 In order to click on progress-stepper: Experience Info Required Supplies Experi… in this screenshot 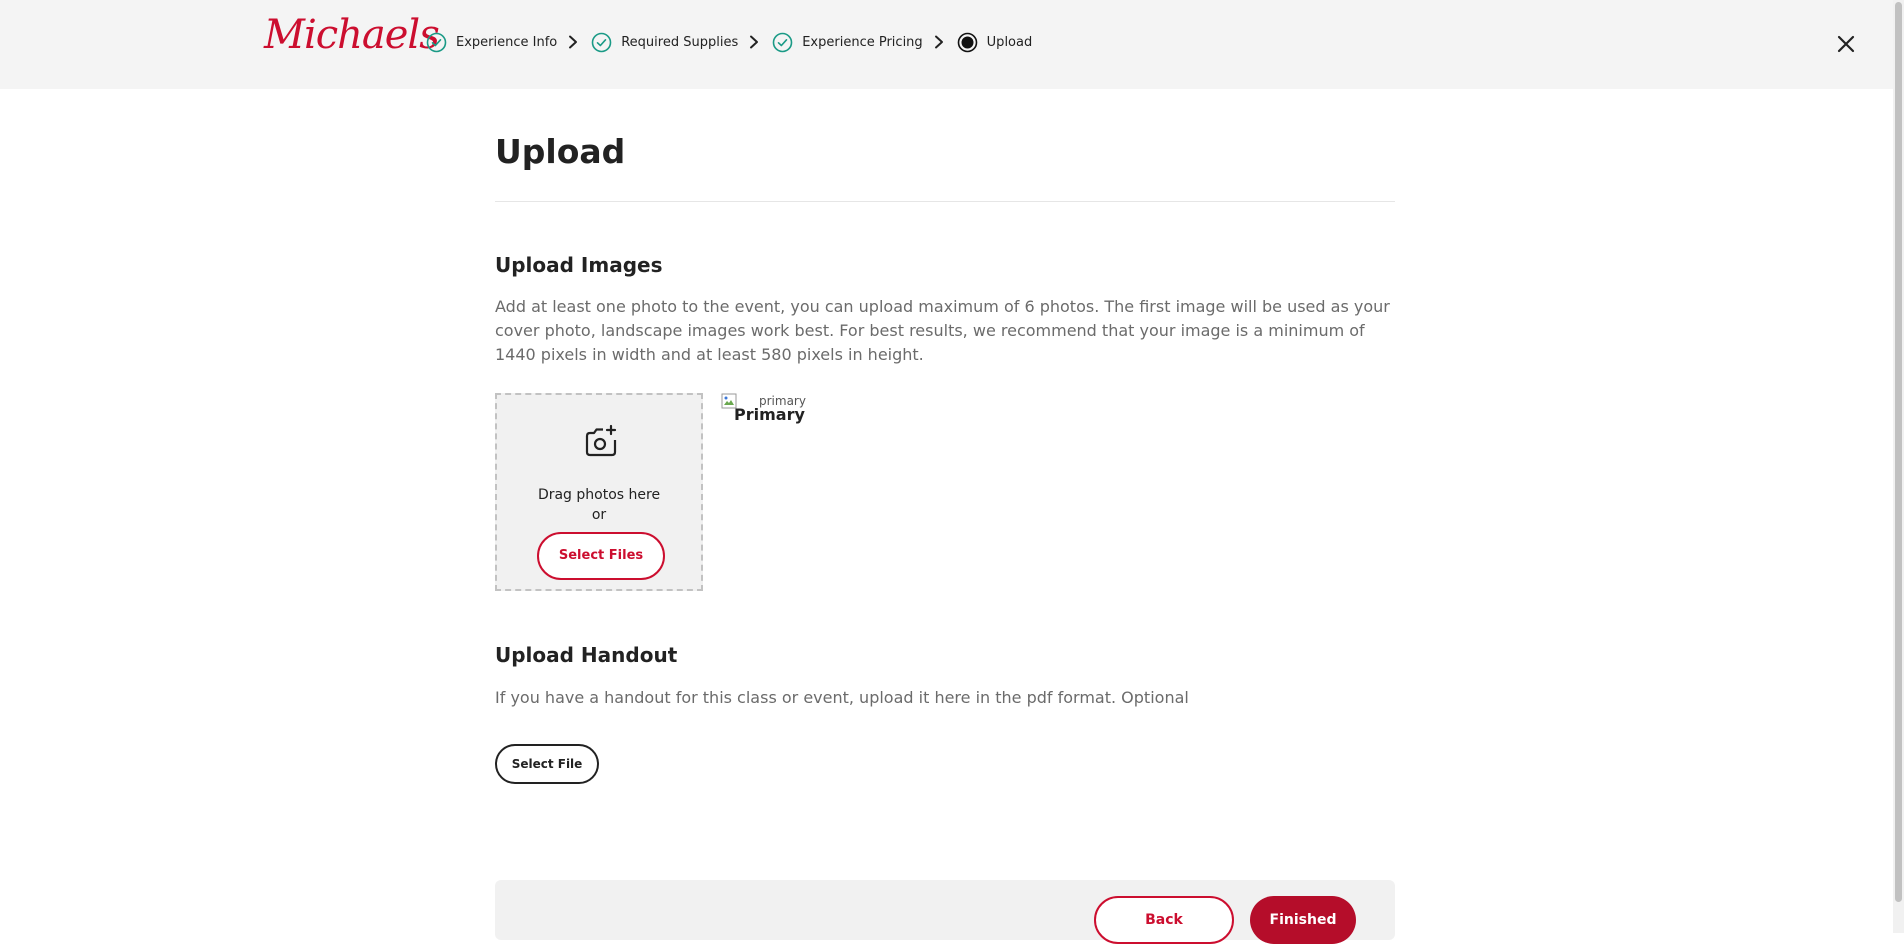, I will do `click(729, 42)`.